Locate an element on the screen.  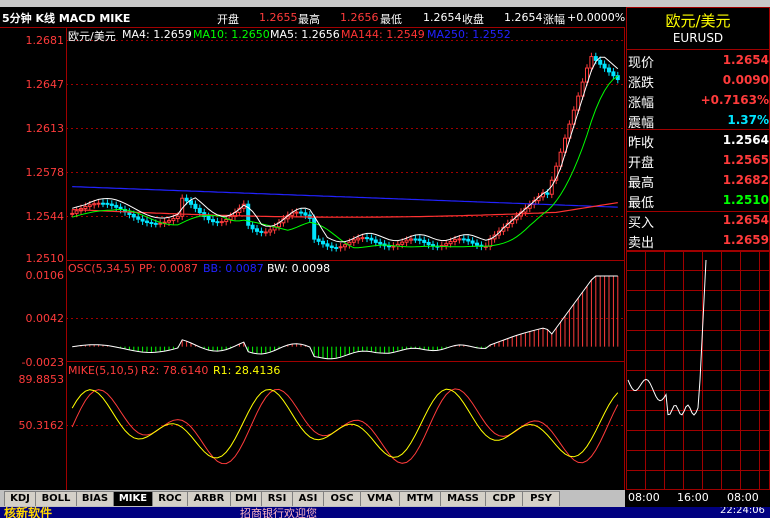
main-axis-tick: 1.2544 is located at coordinates (45, 216).